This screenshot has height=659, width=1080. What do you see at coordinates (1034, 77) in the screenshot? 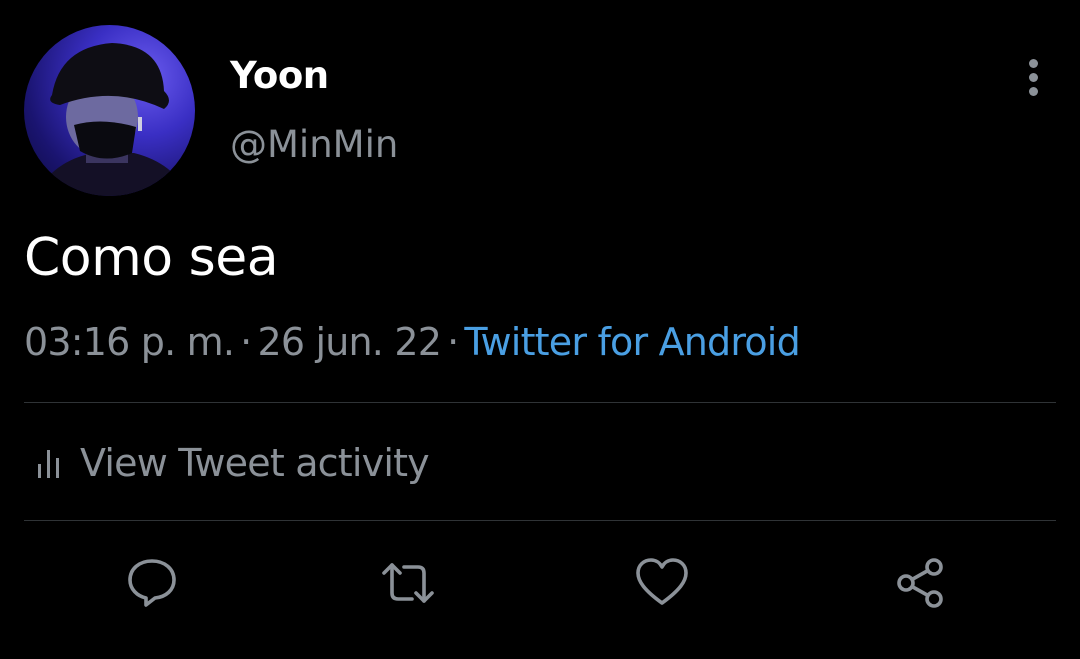
I see `more-options-icon` at bounding box center [1034, 77].